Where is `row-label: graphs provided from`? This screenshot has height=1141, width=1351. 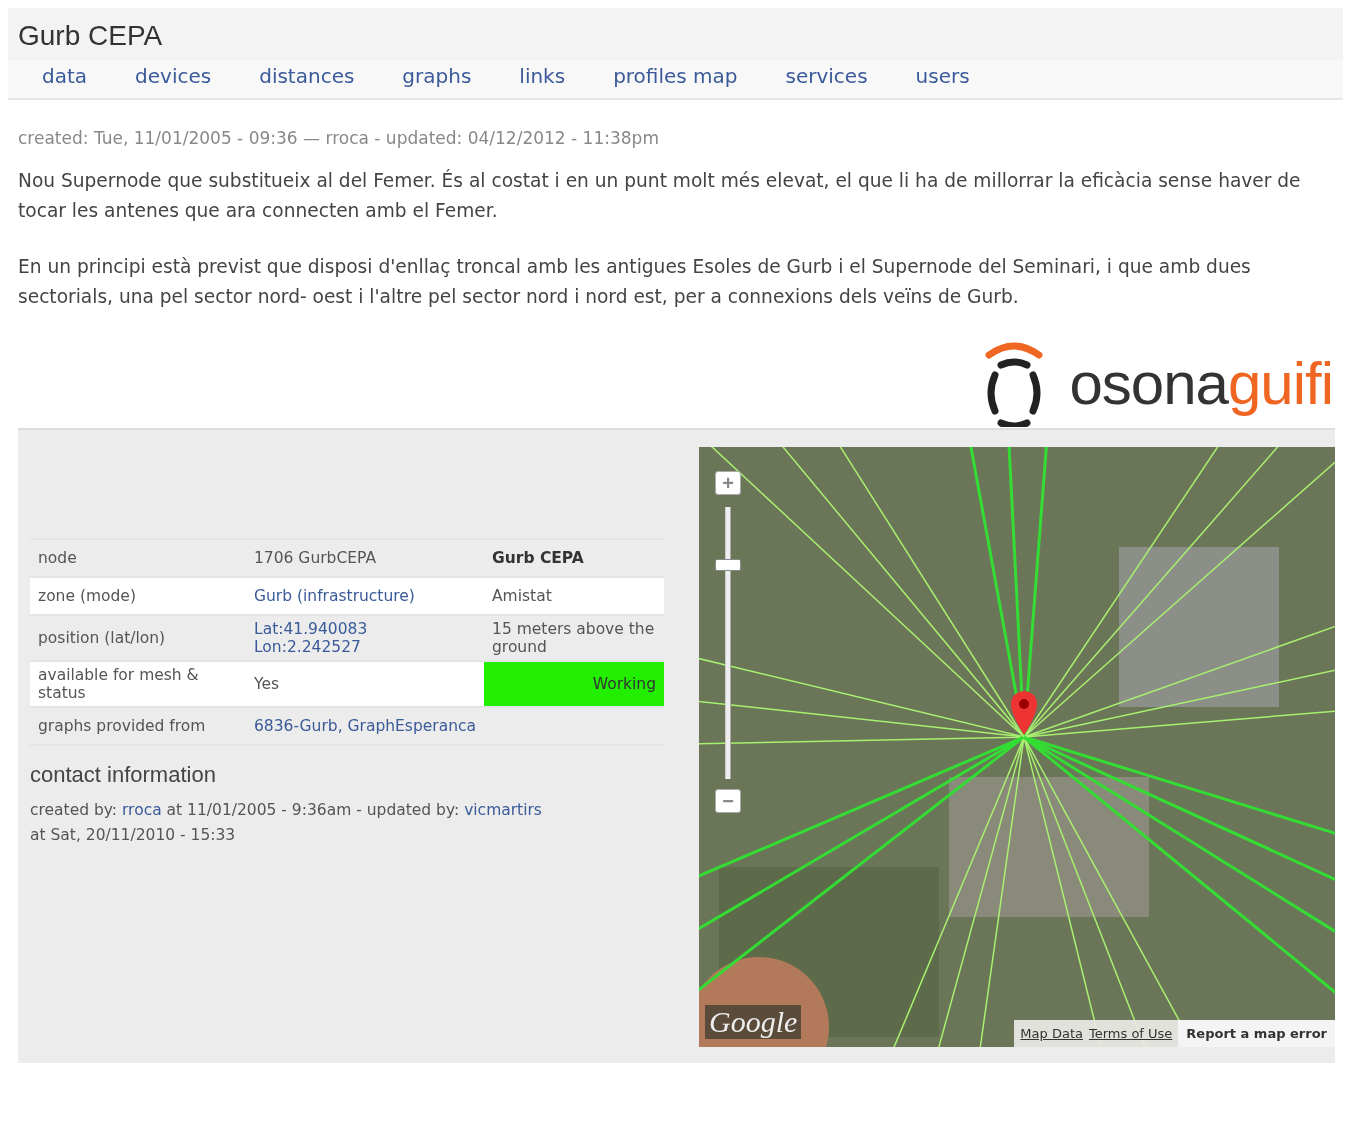
row-label: graphs provided from is located at coordinates (138, 726).